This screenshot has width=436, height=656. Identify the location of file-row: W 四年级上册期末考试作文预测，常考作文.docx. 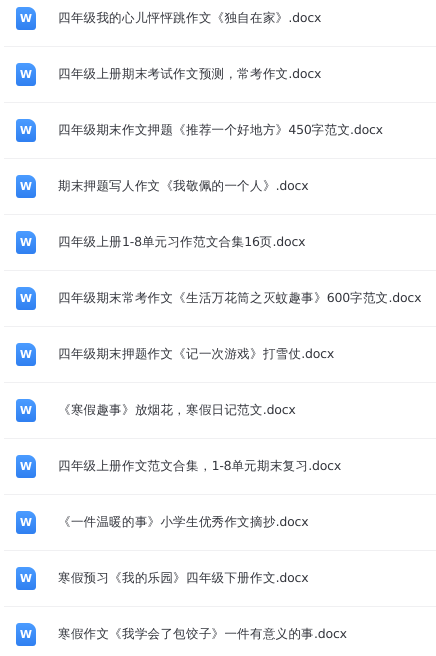
(220, 75).